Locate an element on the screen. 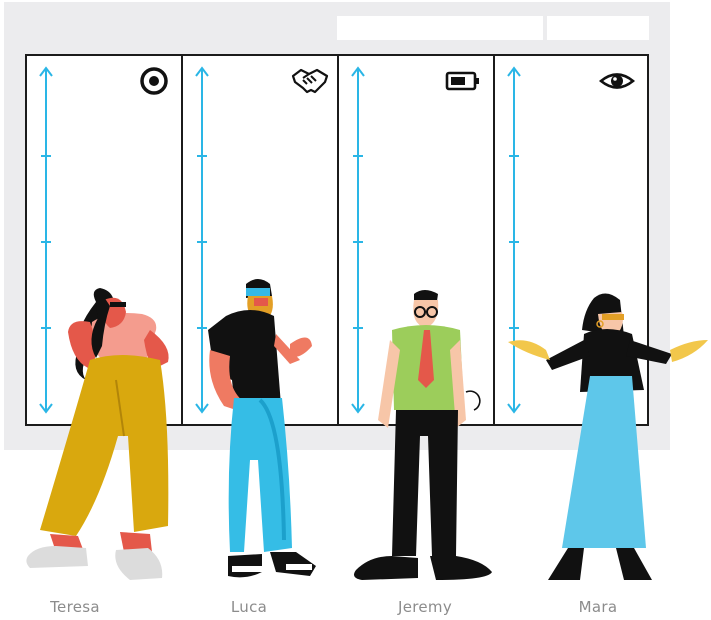  figure-mara is located at coordinates (608, 436).